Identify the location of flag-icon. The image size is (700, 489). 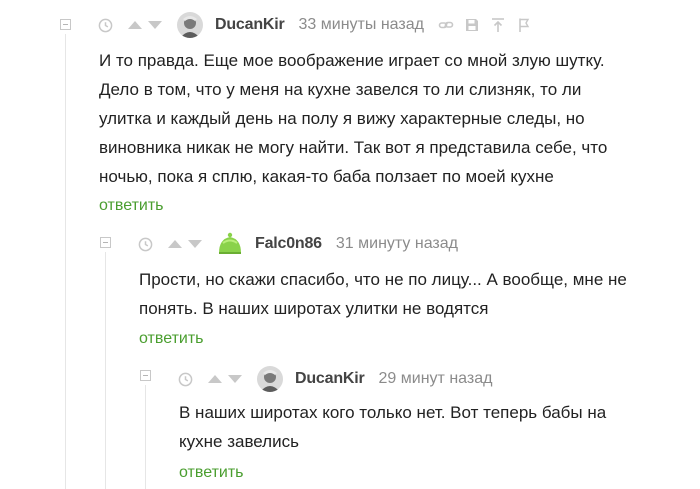
(524, 25).